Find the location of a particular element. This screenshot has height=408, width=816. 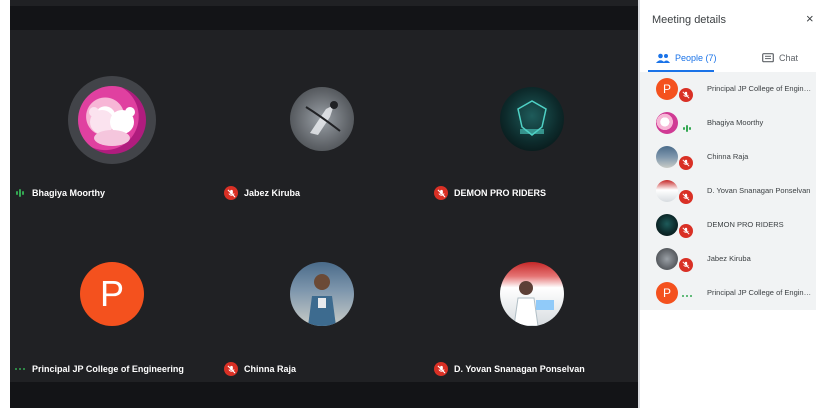

tab-label: Chat is located at coordinates (789, 58).